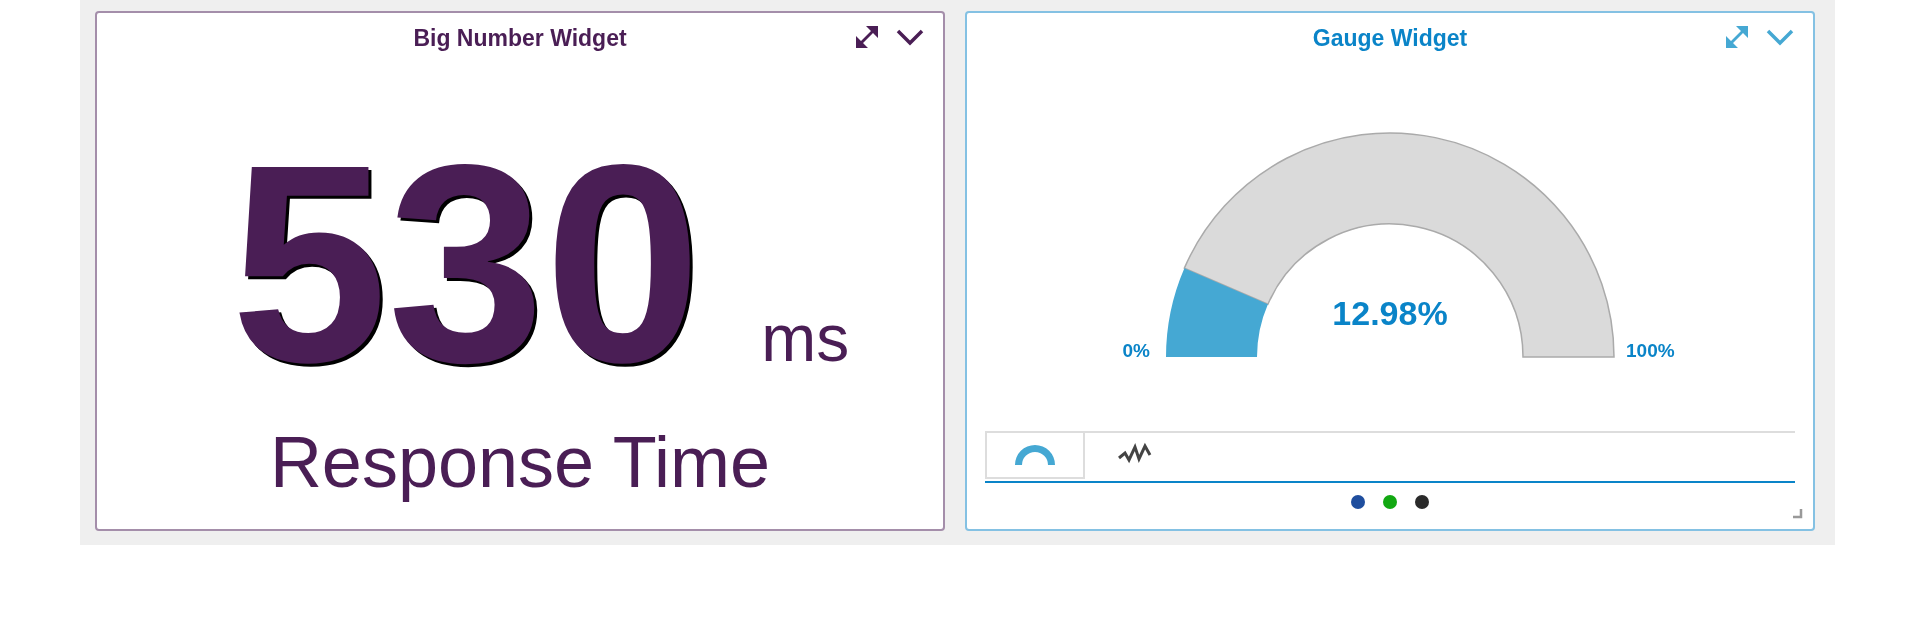 This screenshot has width=1914, height=626. What do you see at coordinates (1136, 350) in the screenshot?
I see `gauge-min-label: 0%` at bounding box center [1136, 350].